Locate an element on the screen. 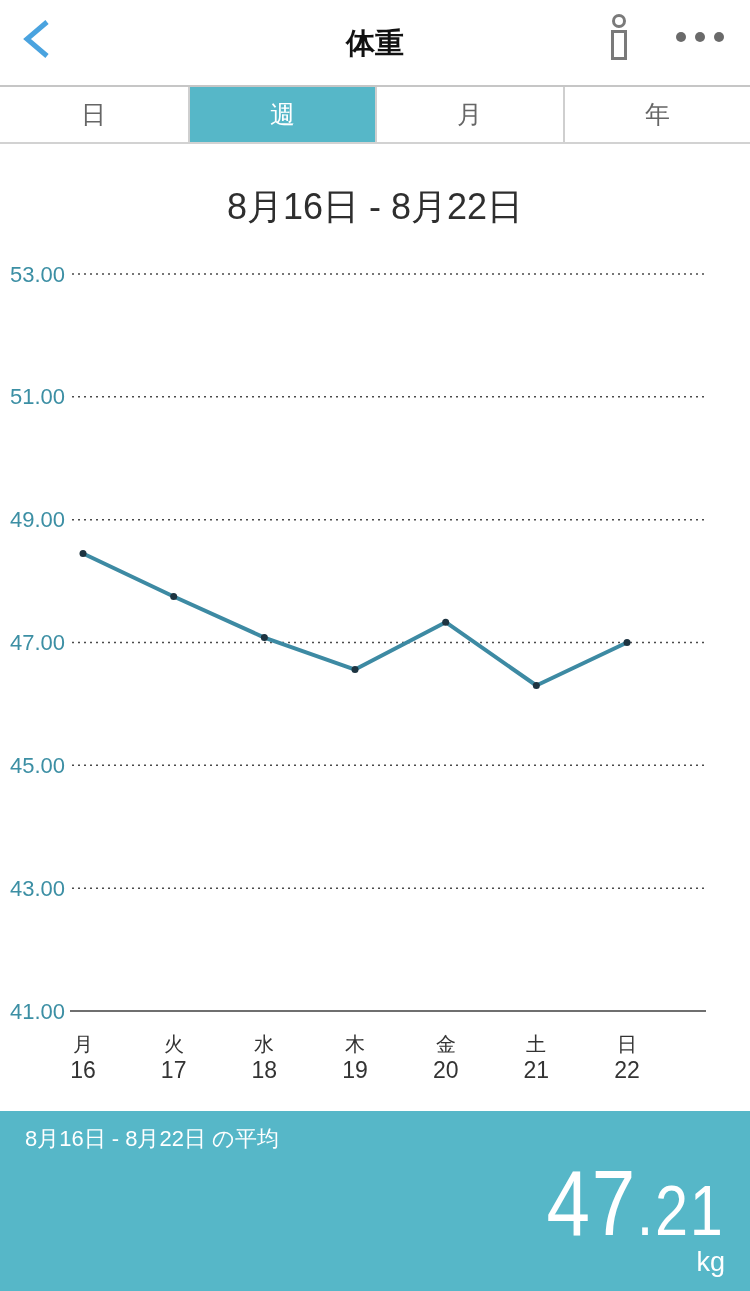 The height and width of the screenshot is (1291, 750). unit-label: kg is located at coordinates (710, 1262).